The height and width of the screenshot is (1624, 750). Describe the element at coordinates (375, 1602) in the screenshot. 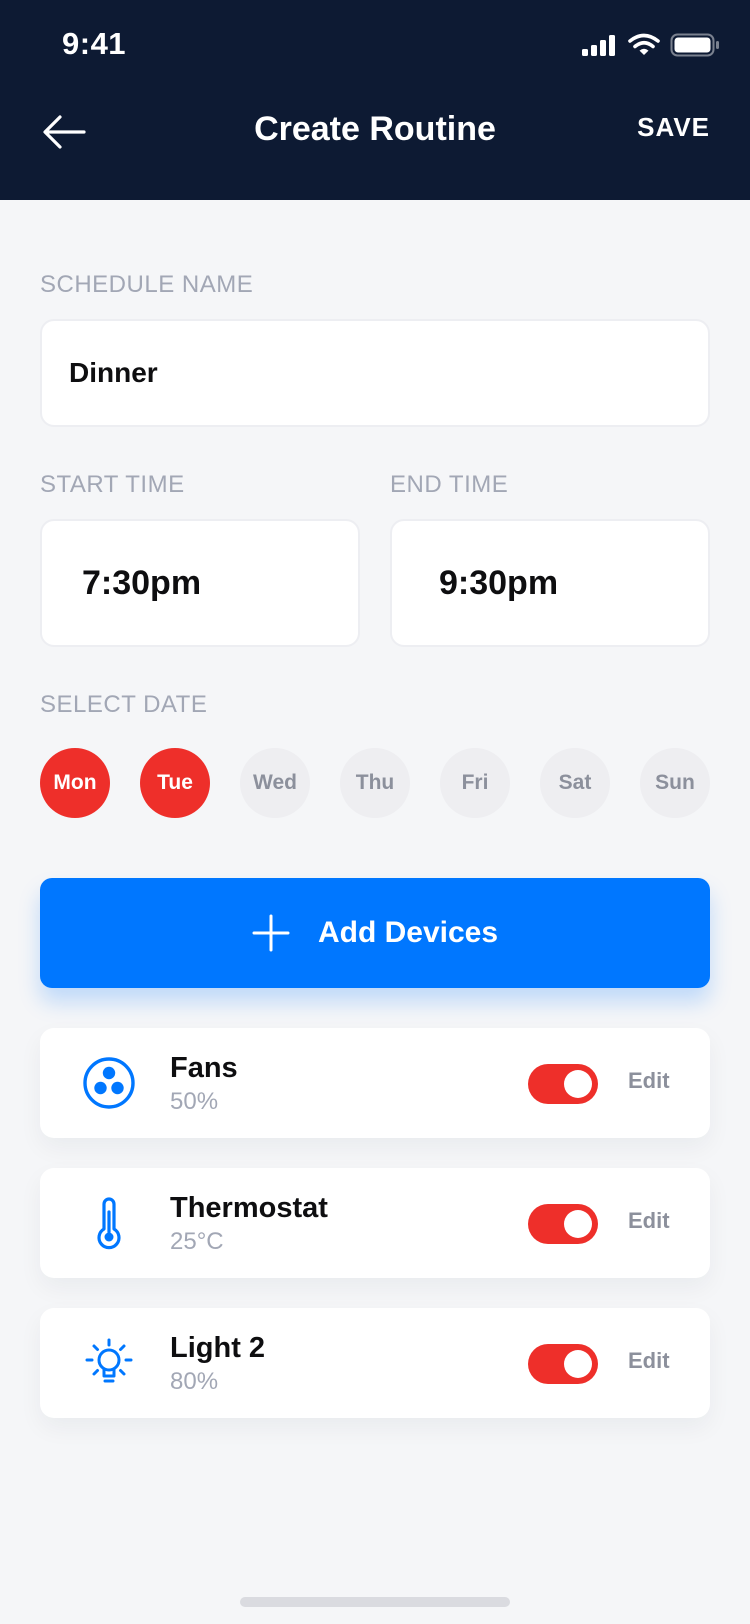

I see `home-indicator` at that location.